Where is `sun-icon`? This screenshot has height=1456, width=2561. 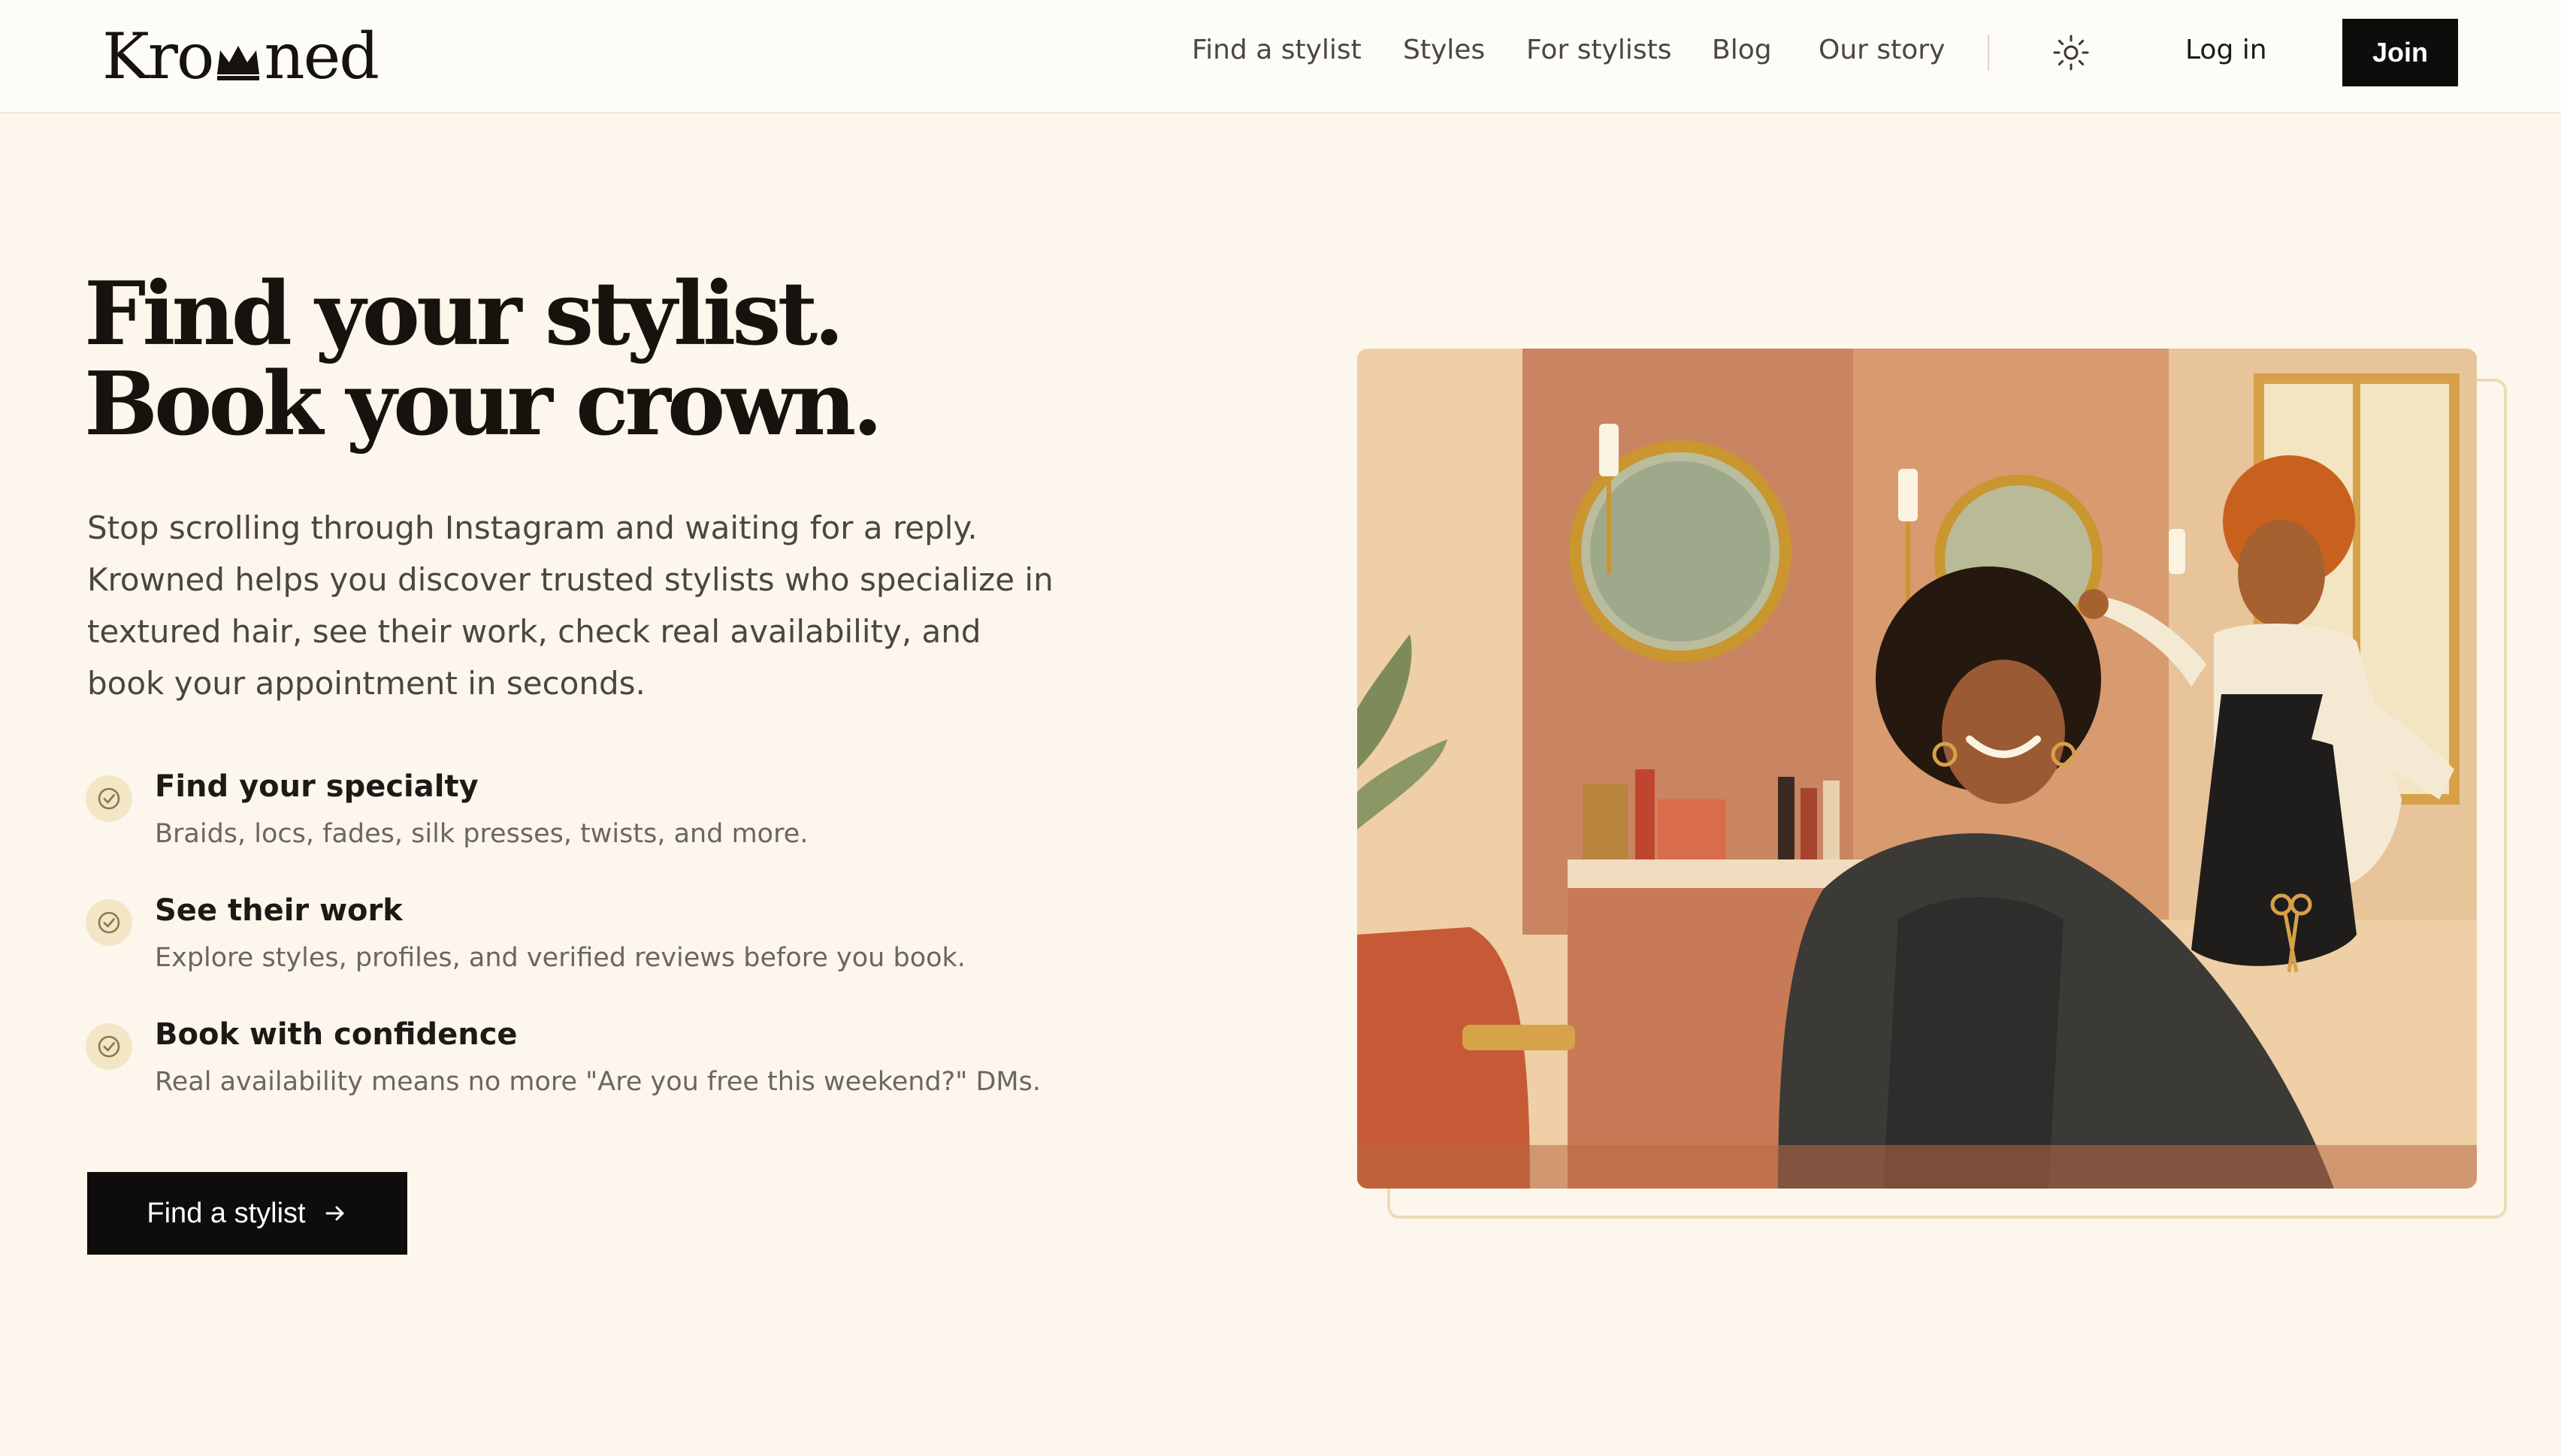
sun-icon is located at coordinates (2071, 53).